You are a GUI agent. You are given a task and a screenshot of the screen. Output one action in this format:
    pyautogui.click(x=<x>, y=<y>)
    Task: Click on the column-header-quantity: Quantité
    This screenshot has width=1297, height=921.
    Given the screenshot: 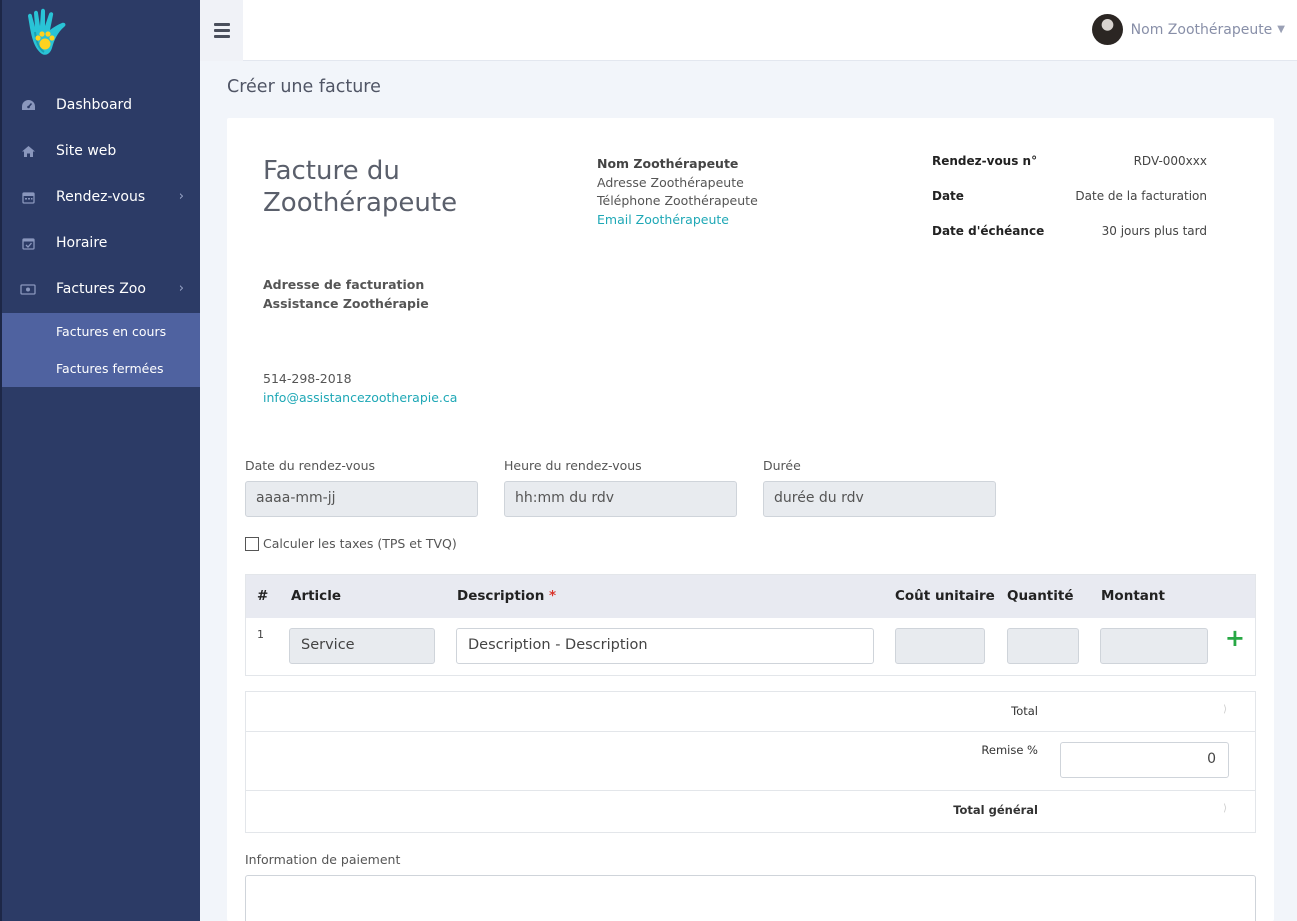 What is the action you would take?
    pyautogui.click(x=1040, y=596)
    